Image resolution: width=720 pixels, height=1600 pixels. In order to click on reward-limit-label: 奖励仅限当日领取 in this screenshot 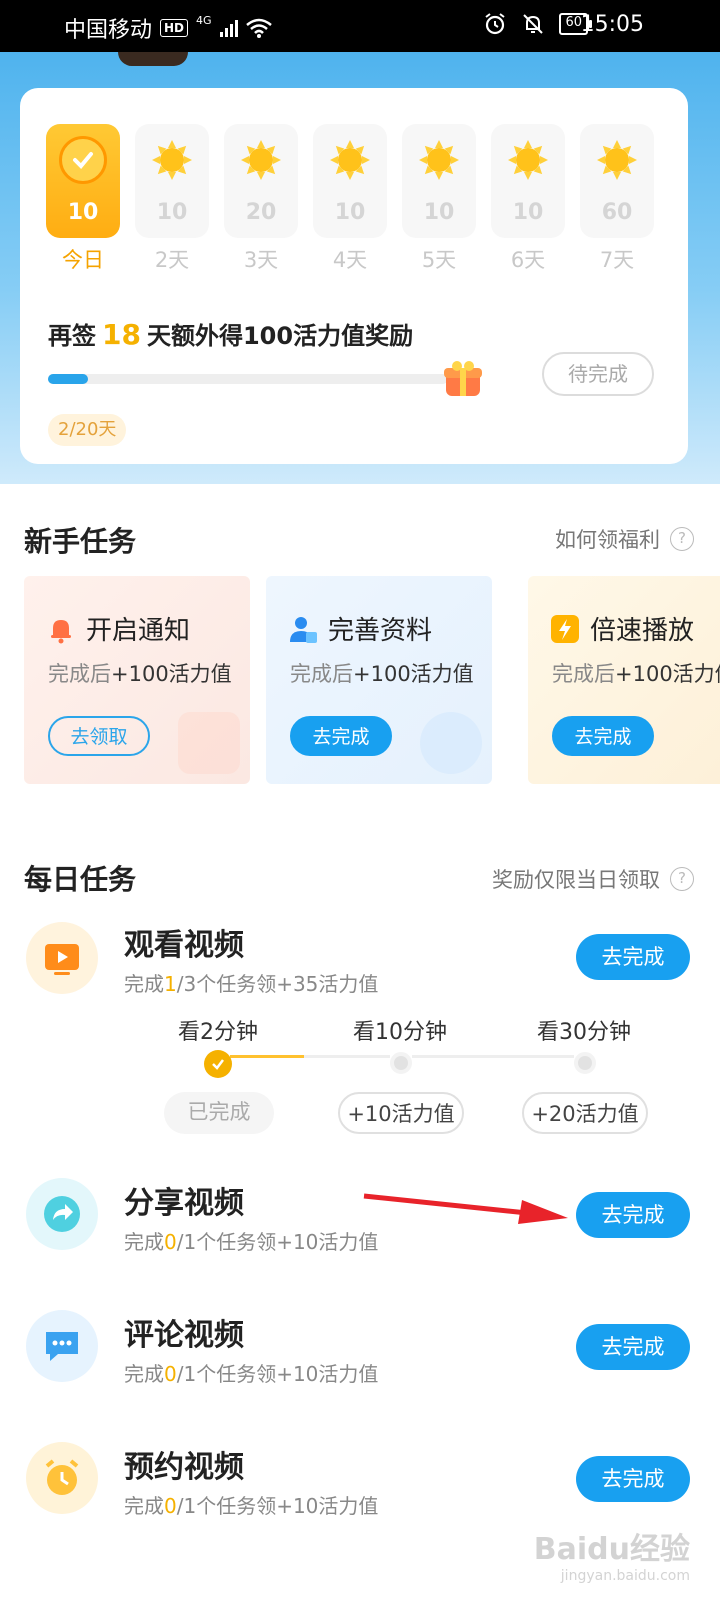, I will do `click(576, 880)`.